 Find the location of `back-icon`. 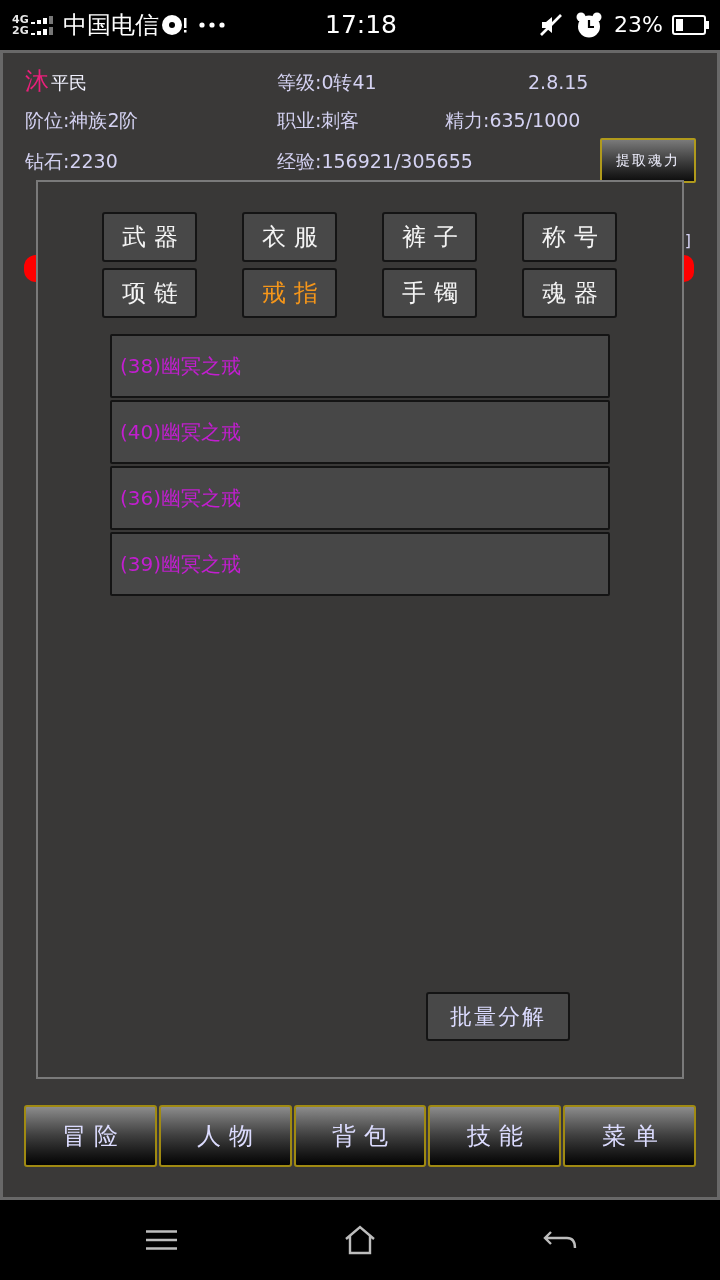

back-icon is located at coordinates (560, 1240).